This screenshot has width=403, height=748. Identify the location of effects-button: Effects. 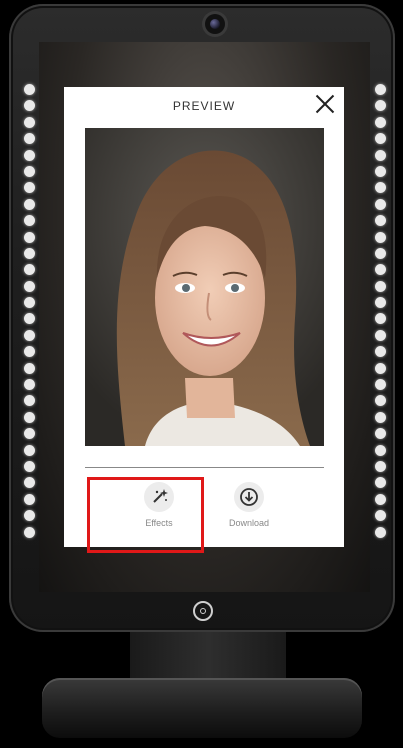
(159, 505).